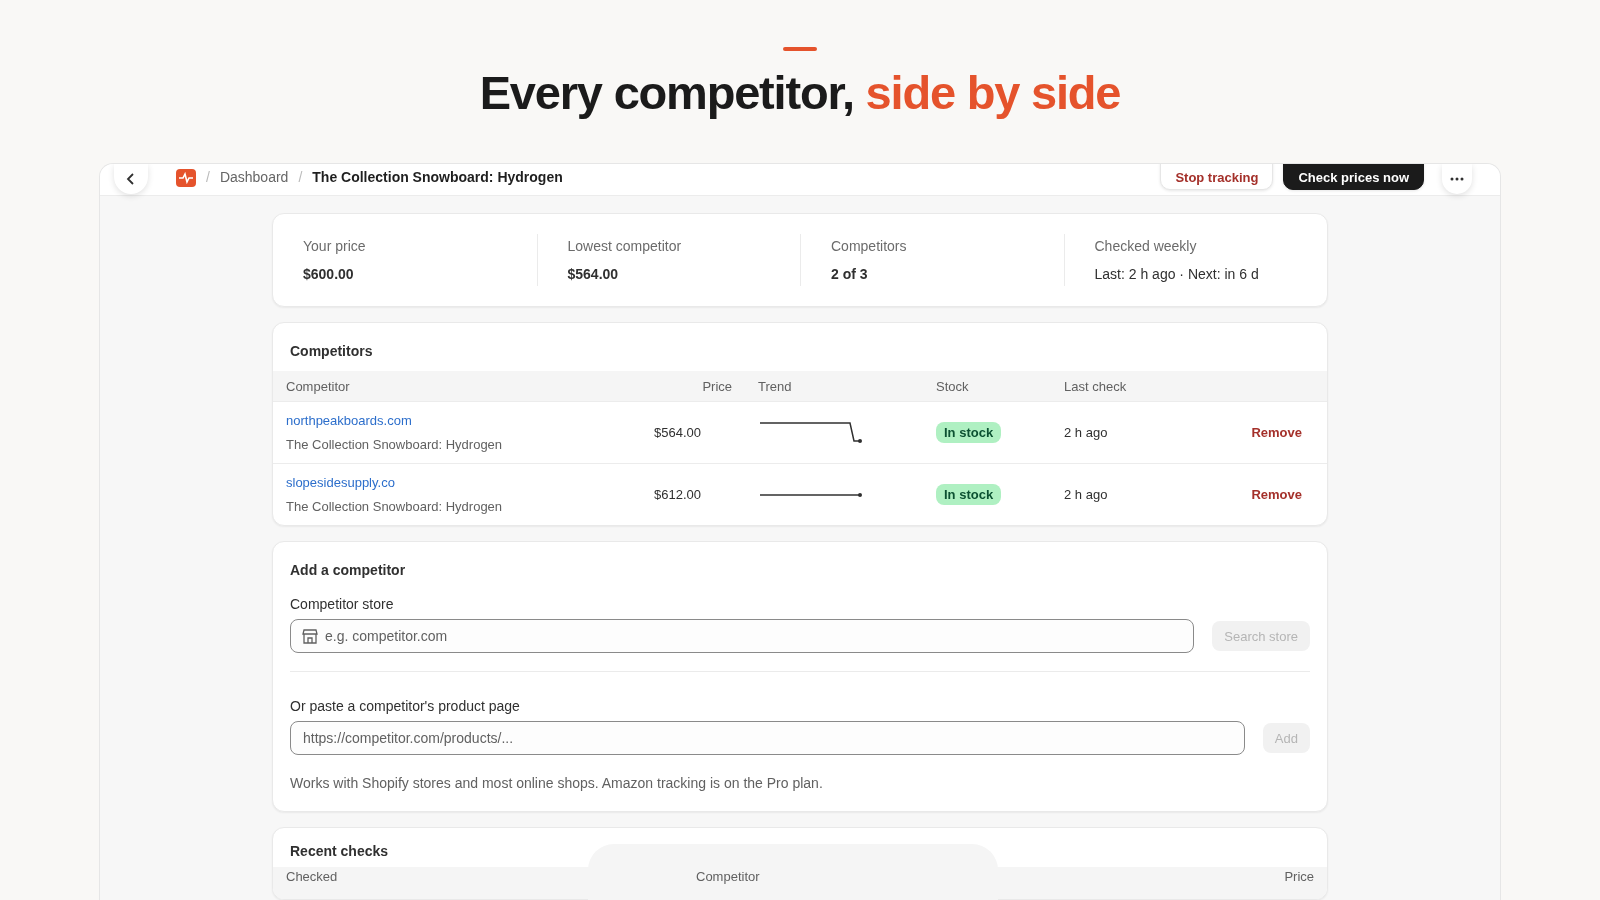 The width and height of the screenshot is (1600, 900). Describe the element at coordinates (312, 877) in the screenshot. I see `column-header: Checked` at that location.